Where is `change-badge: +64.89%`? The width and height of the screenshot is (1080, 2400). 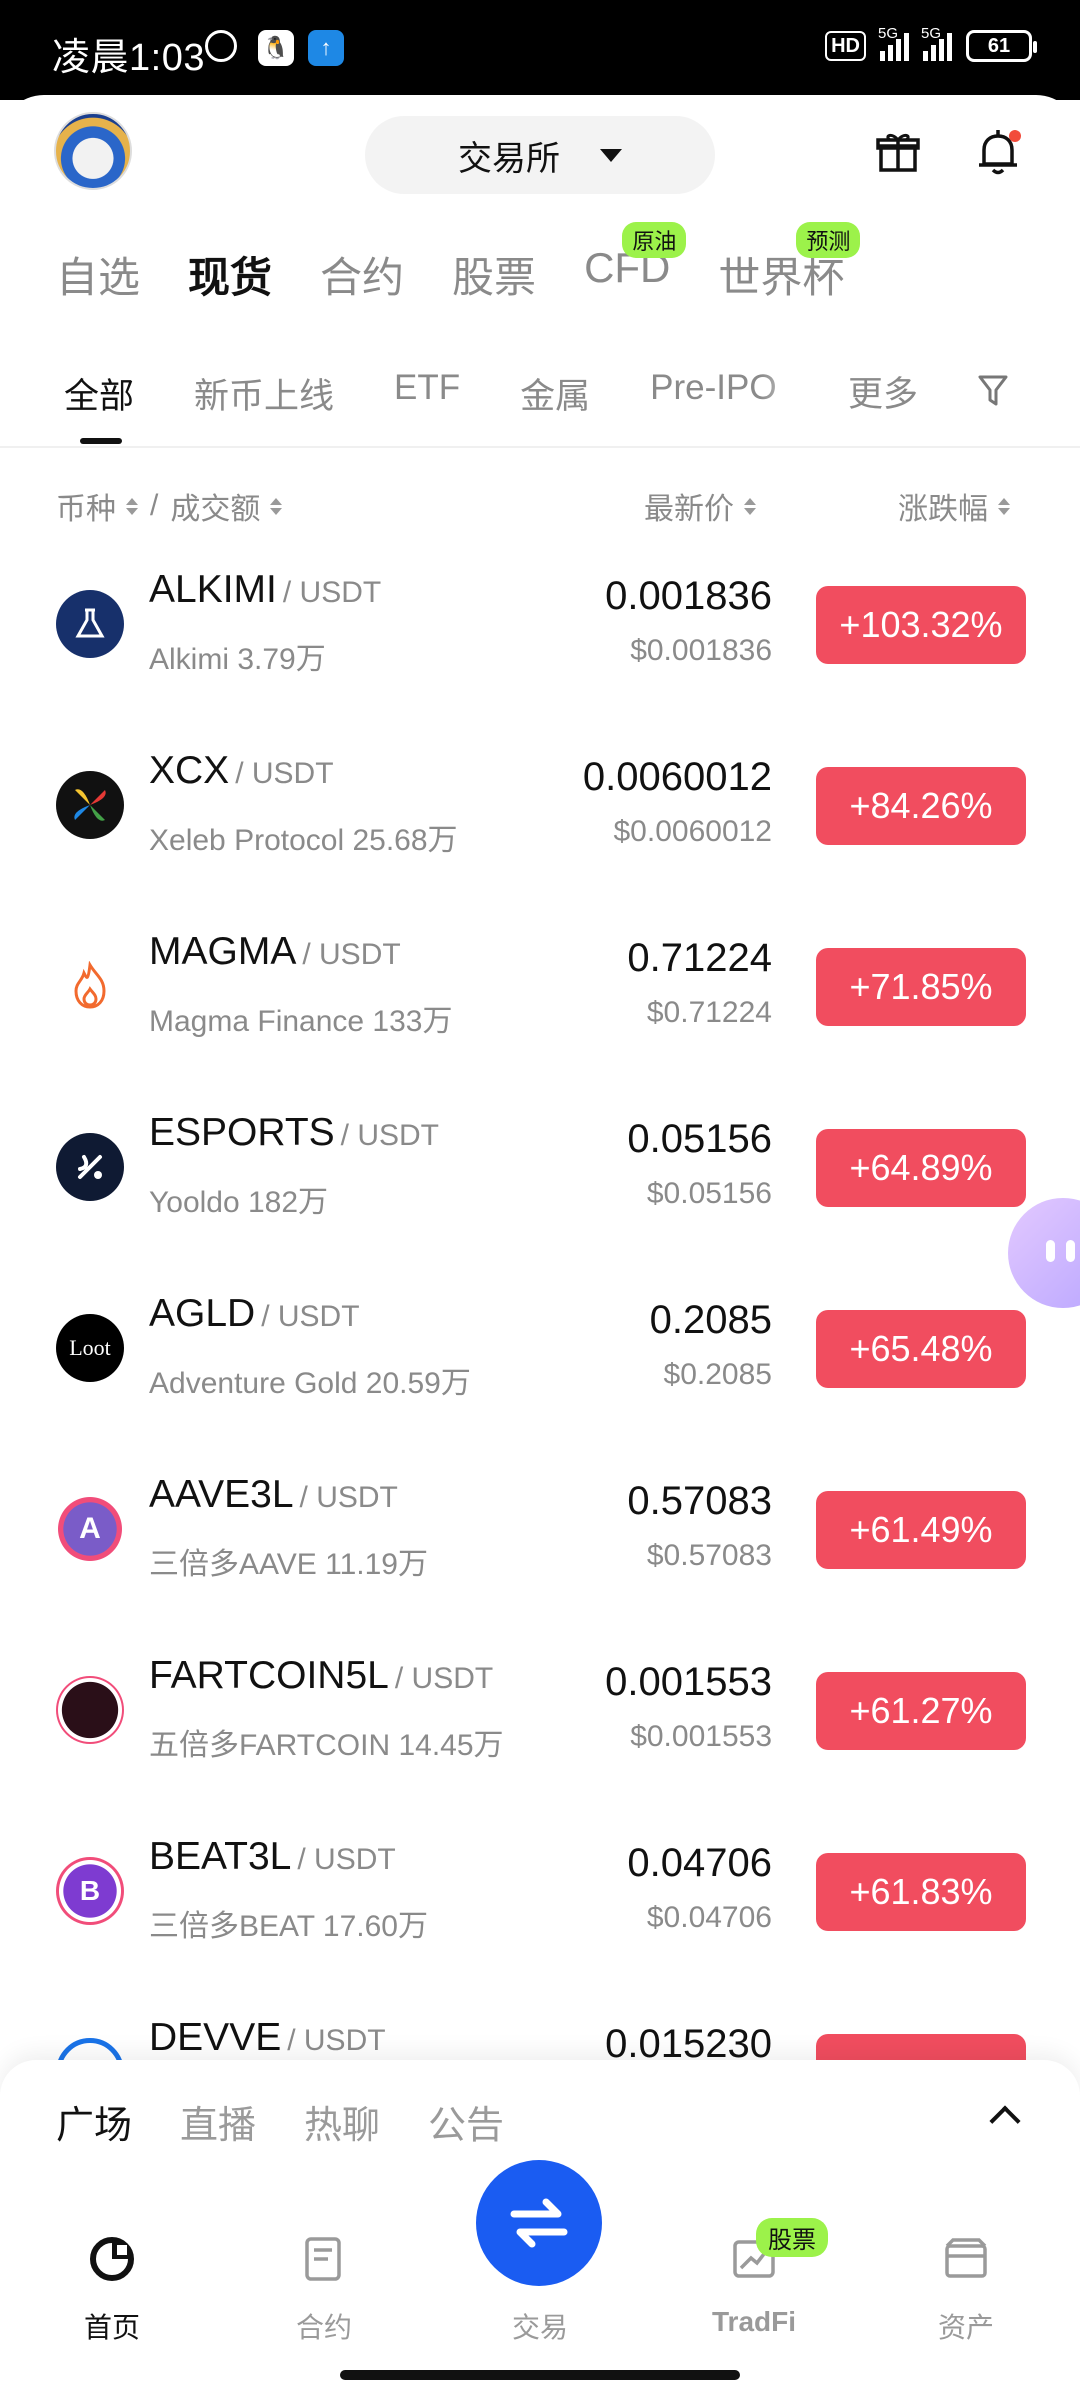 change-badge: +64.89% is located at coordinates (921, 1168).